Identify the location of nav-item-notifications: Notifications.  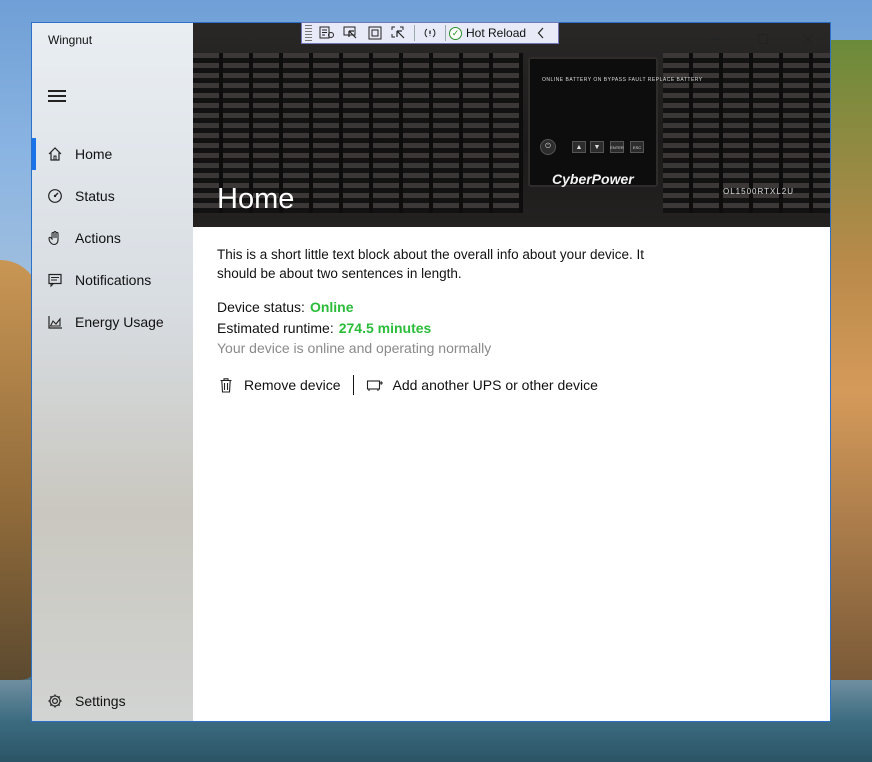
(112, 280).